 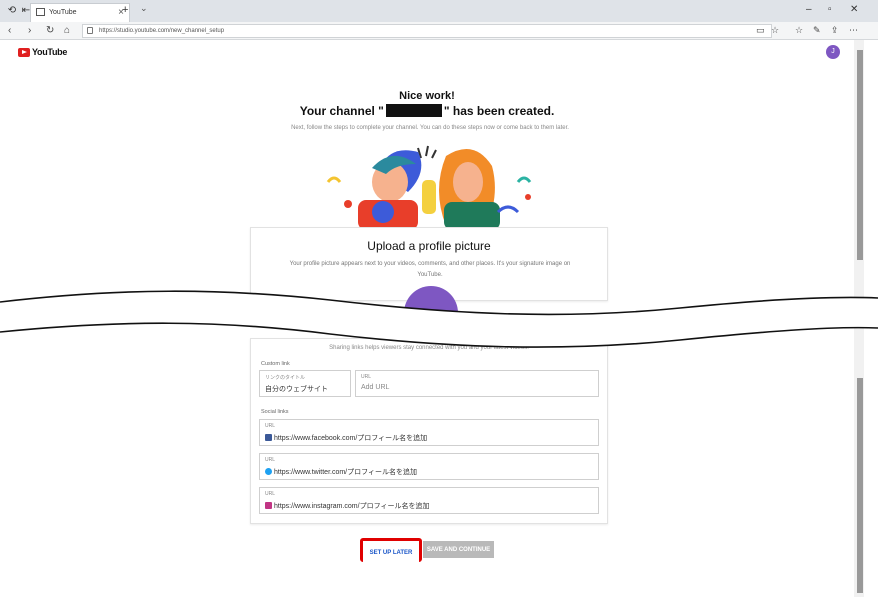 What do you see at coordinates (49, 52) in the screenshot?
I see `youtube-logo-text: YouTube` at bounding box center [49, 52].